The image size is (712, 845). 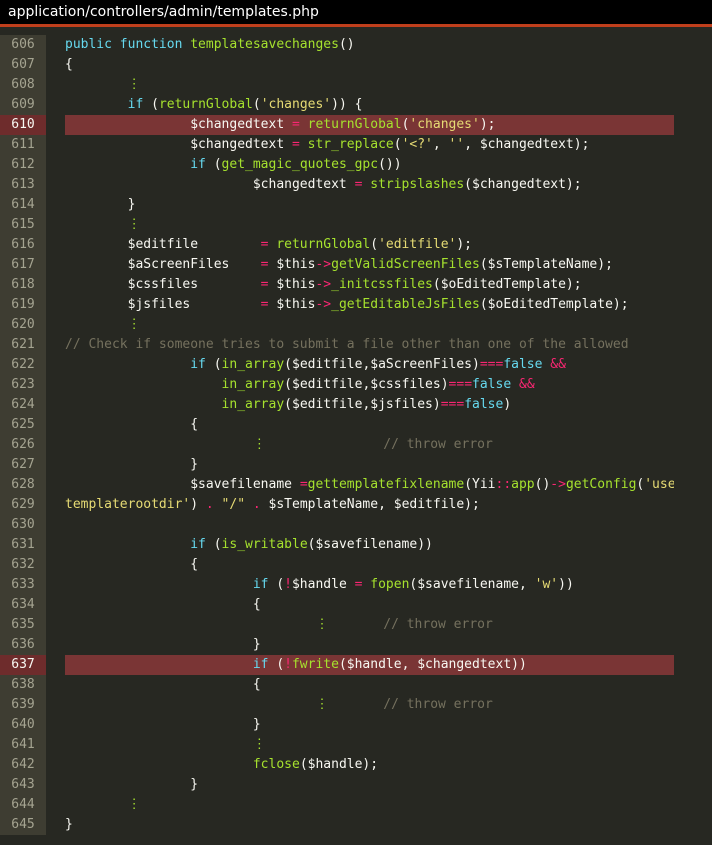 What do you see at coordinates (369, 165) in the screenshot?
I see `code-text: if (get_magic_quotes_gpc())` at bounding box center [369, 165].